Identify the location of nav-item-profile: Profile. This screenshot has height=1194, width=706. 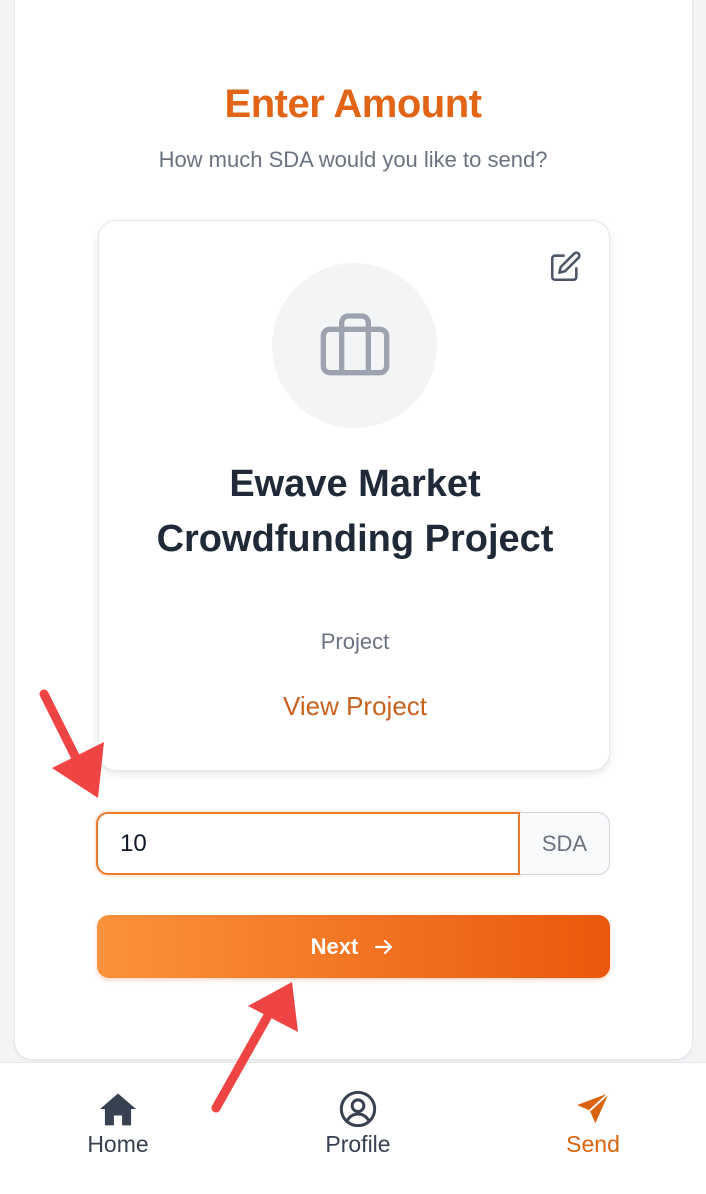
(358, 1123).